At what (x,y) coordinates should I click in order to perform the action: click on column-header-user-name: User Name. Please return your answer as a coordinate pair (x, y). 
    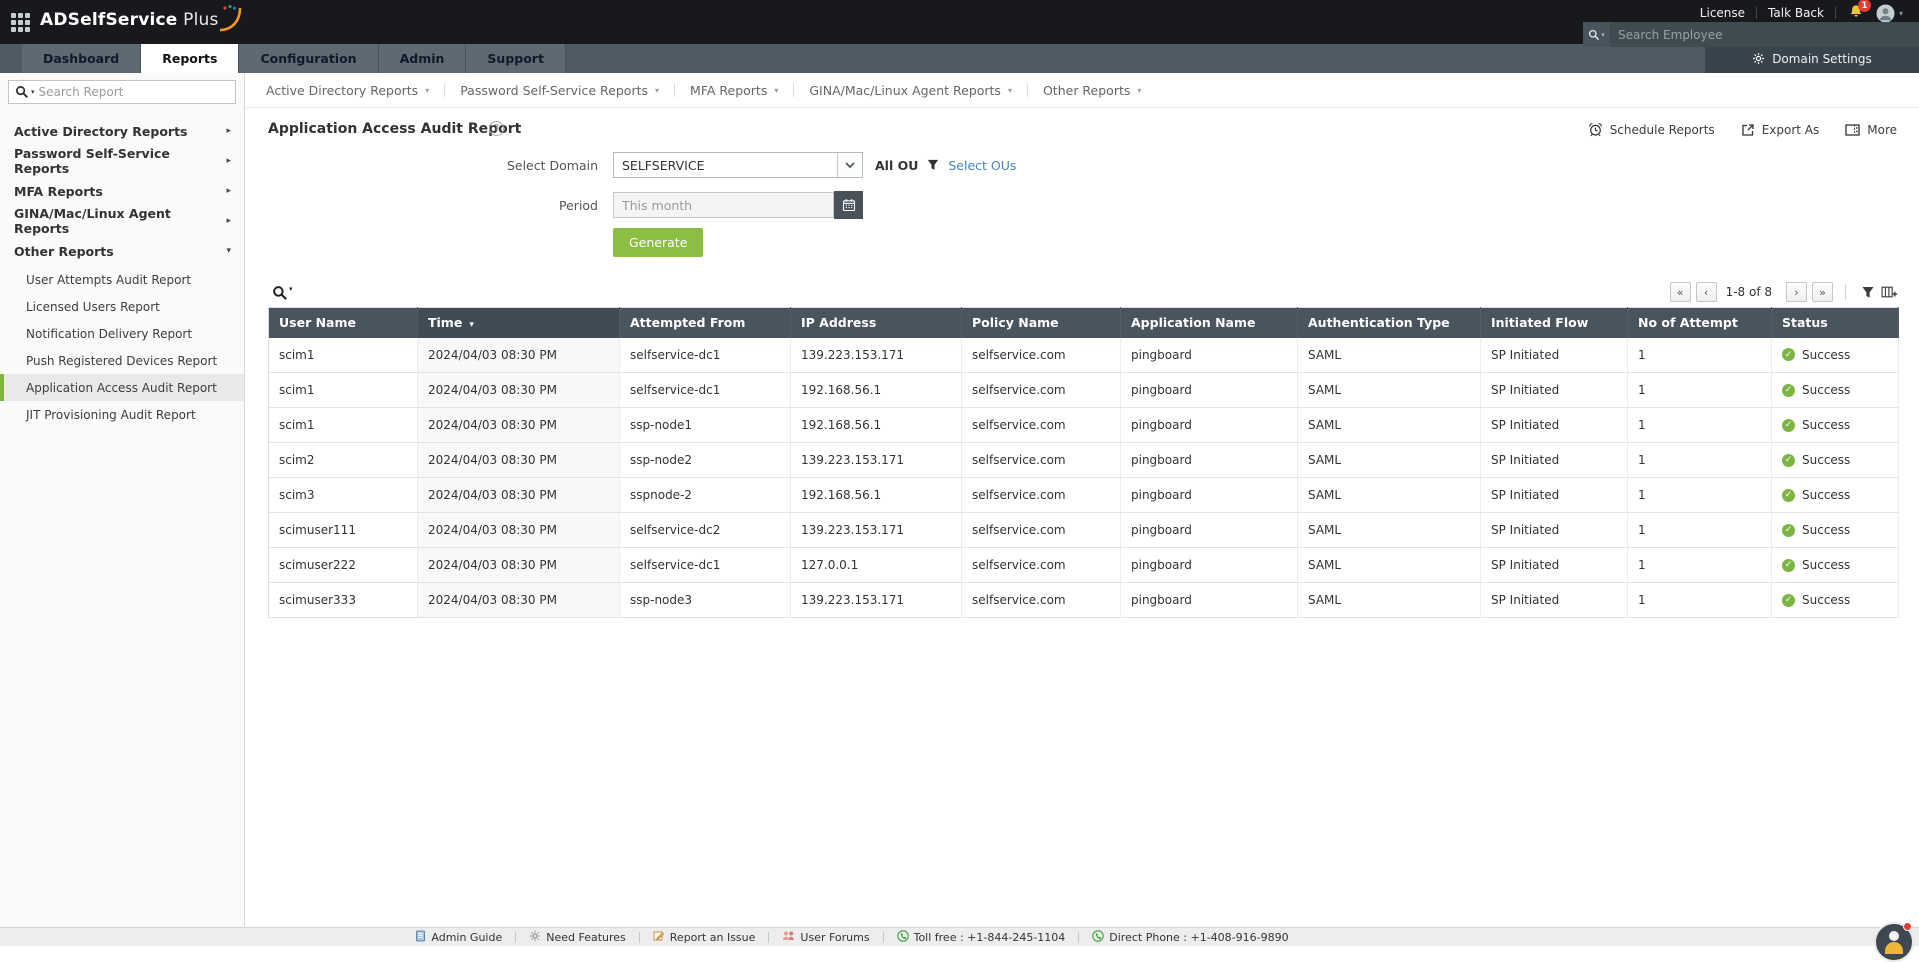
    Looking at the image, I should click on (343, 322).